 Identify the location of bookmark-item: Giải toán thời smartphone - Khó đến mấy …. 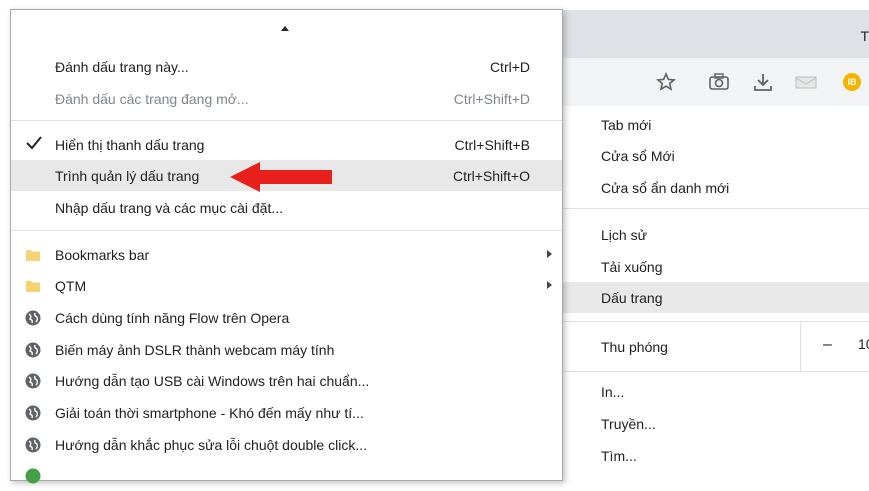
(286, 412).